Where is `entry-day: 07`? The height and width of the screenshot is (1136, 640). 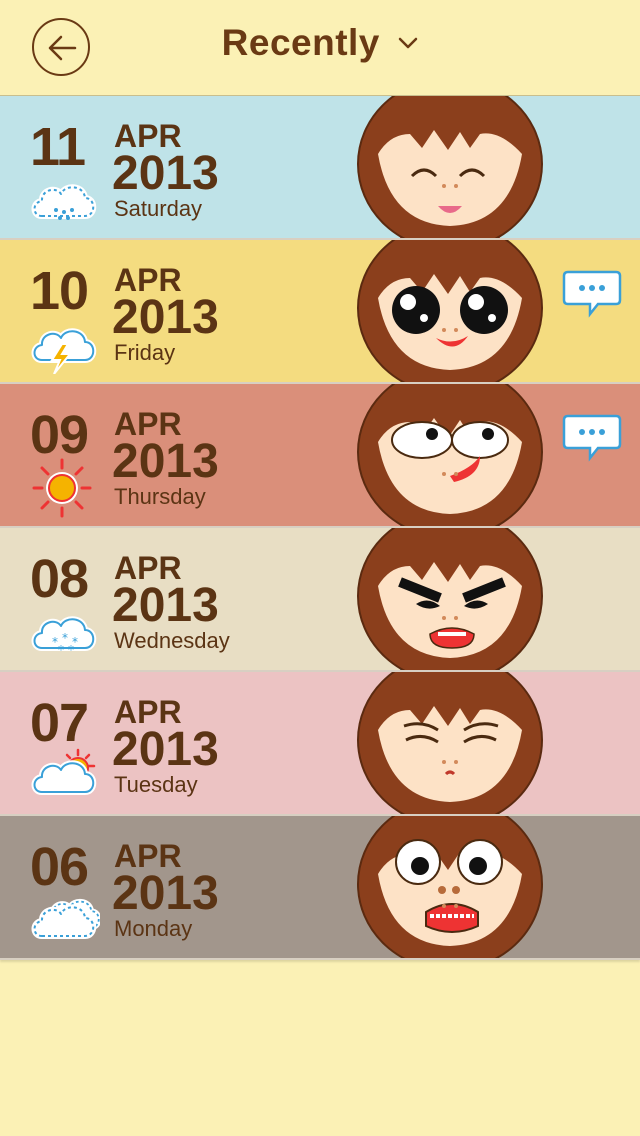
entry-day: 07 is located at coordinates (59, 723).